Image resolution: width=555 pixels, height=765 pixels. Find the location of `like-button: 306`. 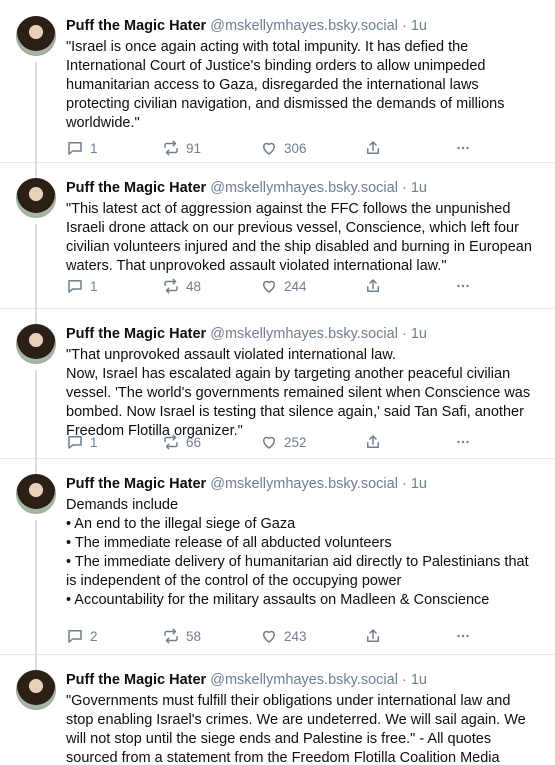

like-button: 306 is located at coordinates (283, 148).